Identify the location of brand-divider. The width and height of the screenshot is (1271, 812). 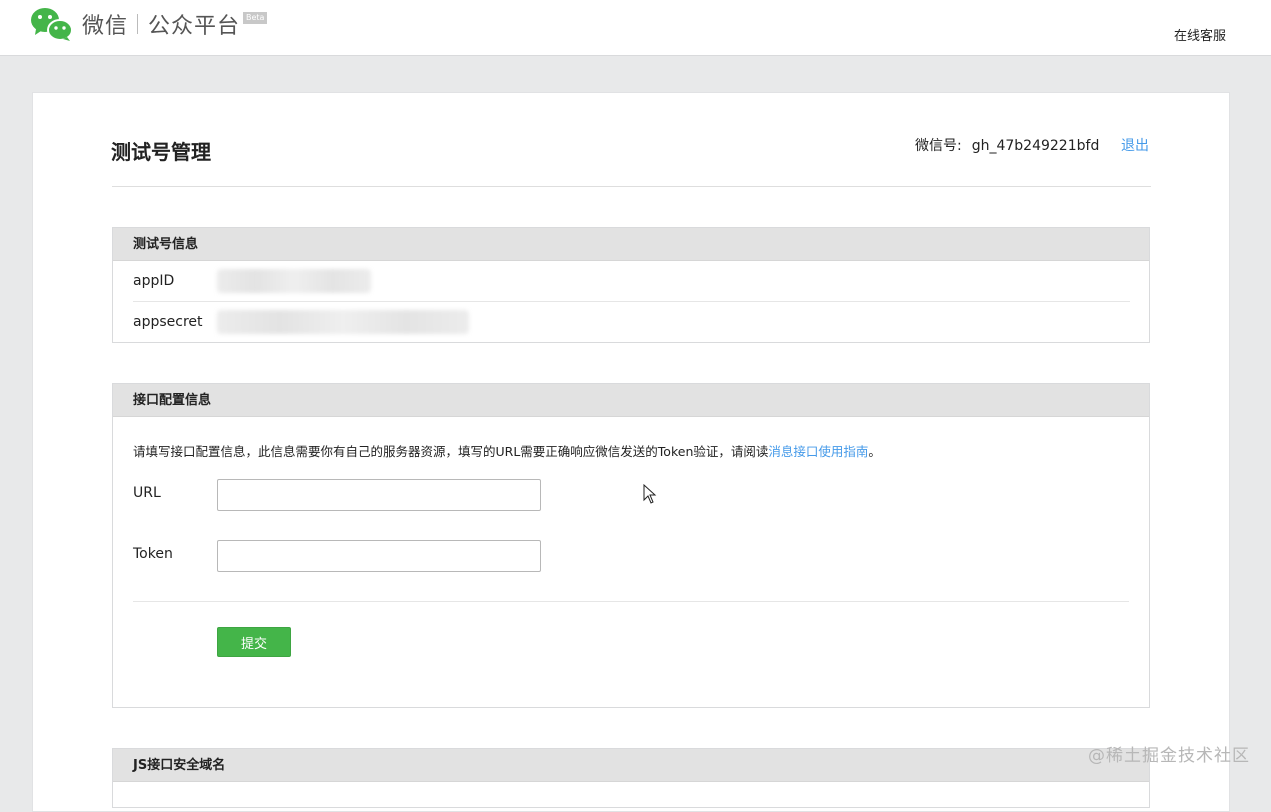
(137, 24).